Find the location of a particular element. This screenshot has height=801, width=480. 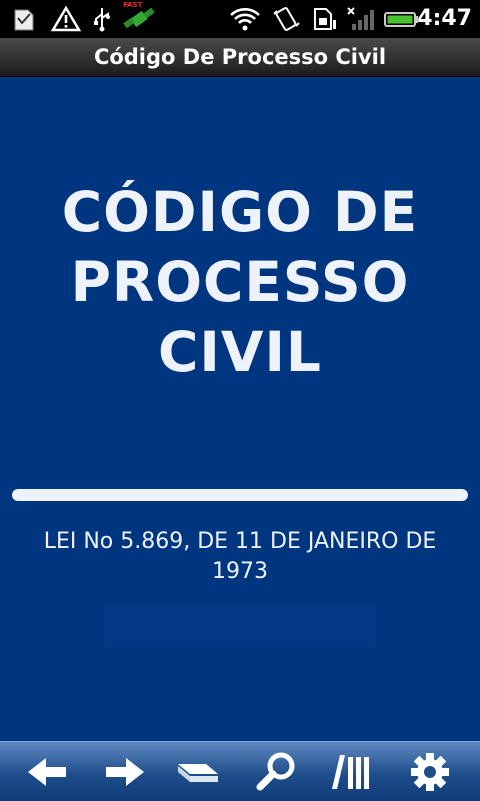

heading-line: CIVIL is located at coordinates (240, 352).